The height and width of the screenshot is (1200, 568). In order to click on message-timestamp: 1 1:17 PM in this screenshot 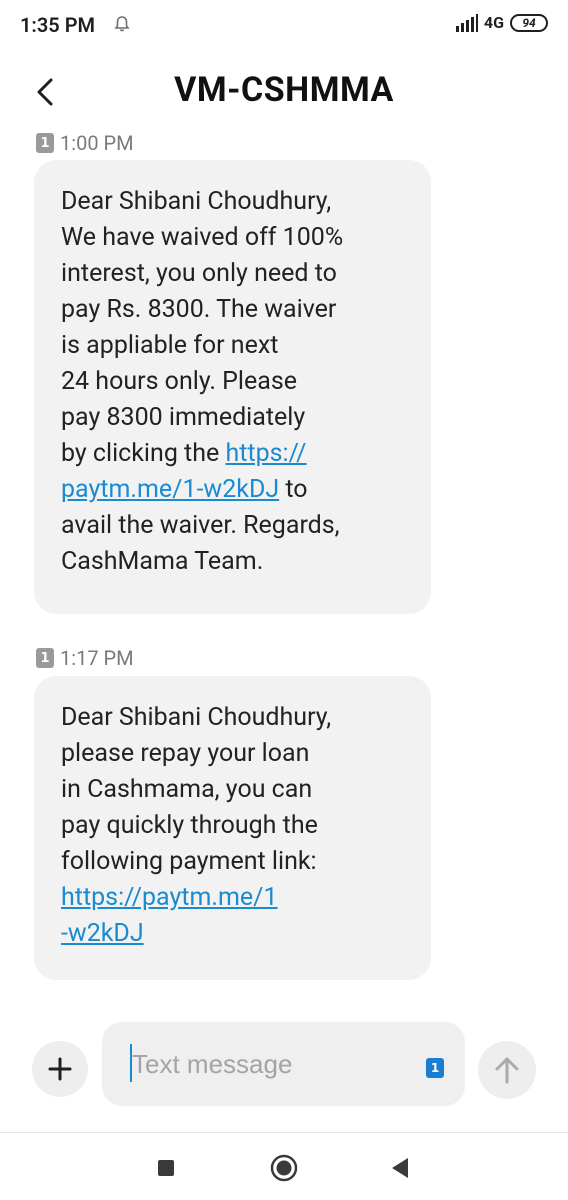, I will do `click(85, 658)`.